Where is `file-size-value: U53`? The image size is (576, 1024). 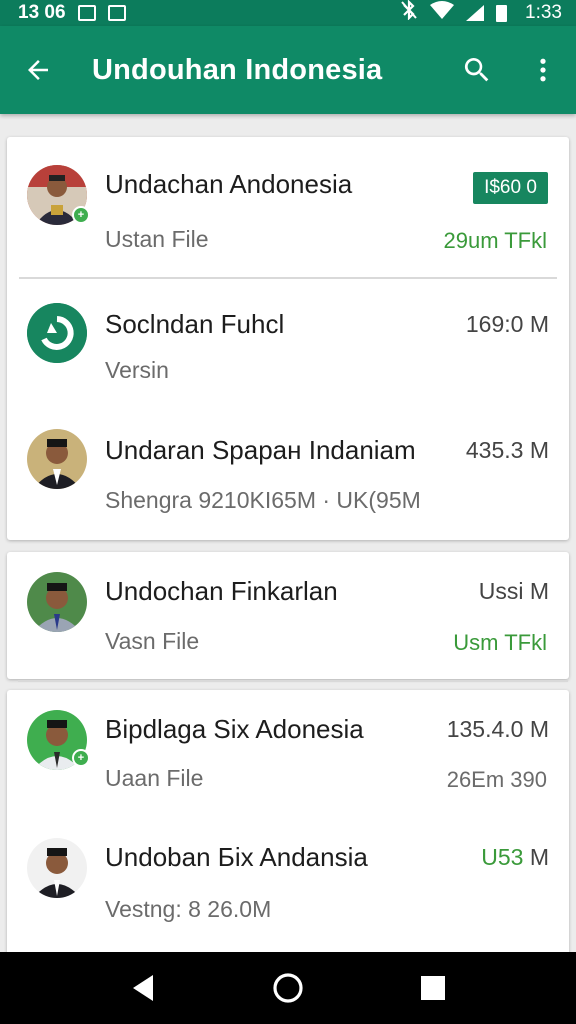
file-size-value: U53 is located at coordinates (502, 857).